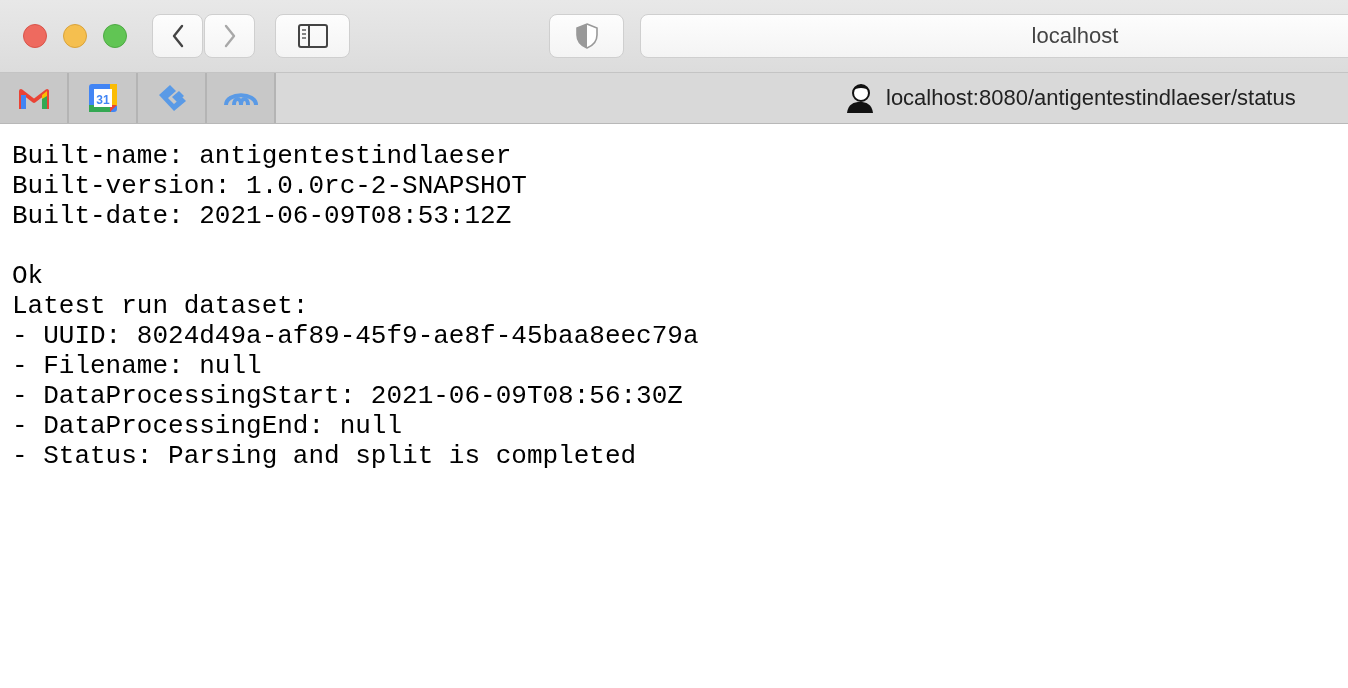  What do you see at coordinates (35, 36) in the screenshot?
I see `close-button` at bounding box center [35, 36].